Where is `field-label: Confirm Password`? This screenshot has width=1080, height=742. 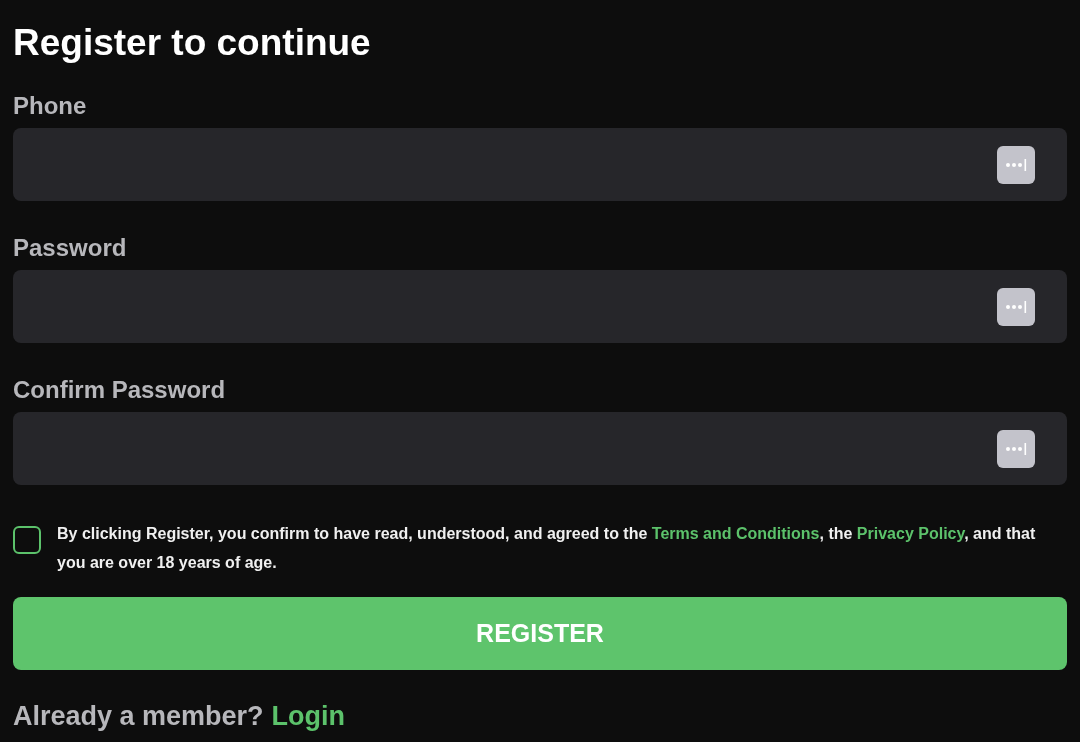
field-label: Confirm Password is located at coordinates (119, 390).